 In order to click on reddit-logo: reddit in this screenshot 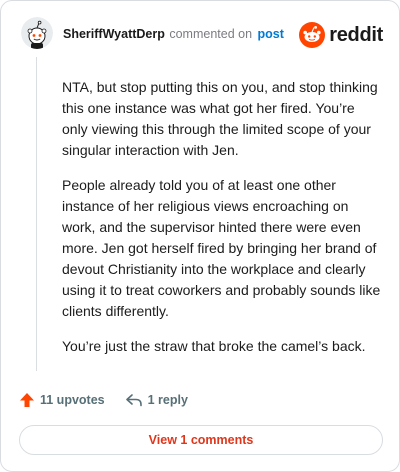, I will do `click(341, 35)`.